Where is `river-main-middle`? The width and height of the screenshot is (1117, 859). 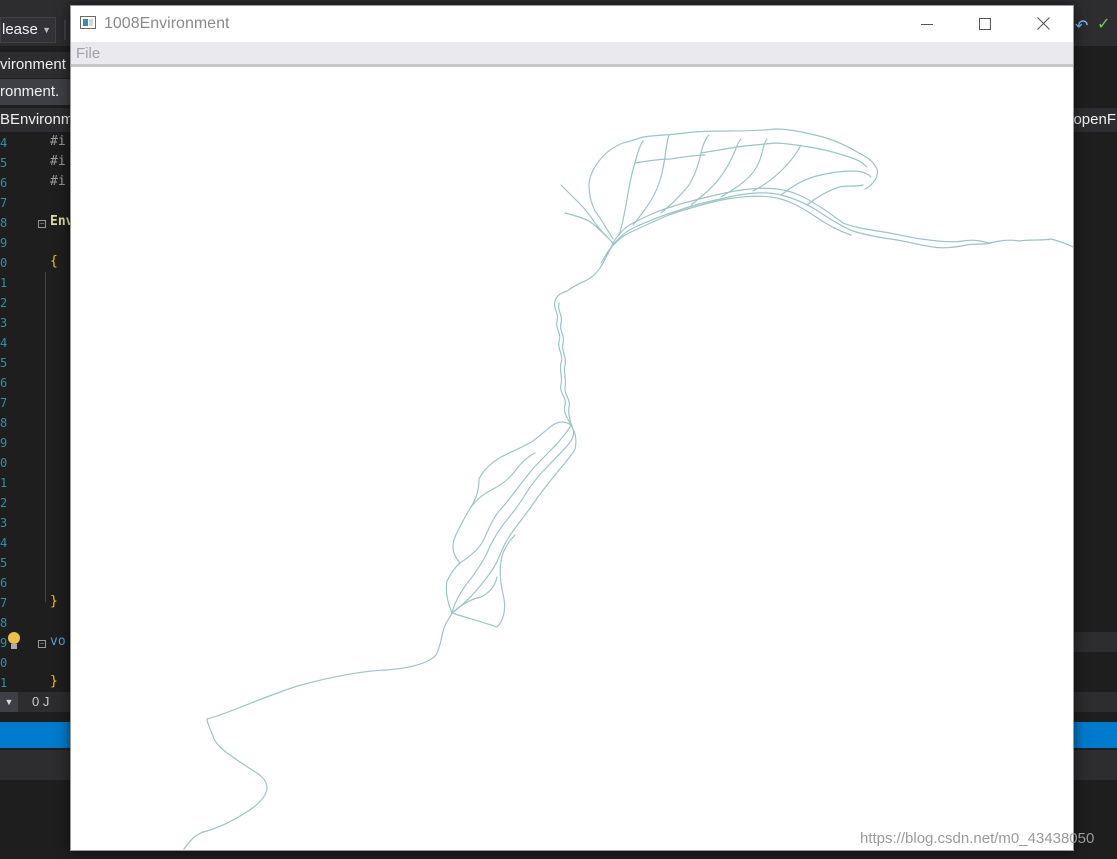 river-main-middle is located at coordinates (583, 334).